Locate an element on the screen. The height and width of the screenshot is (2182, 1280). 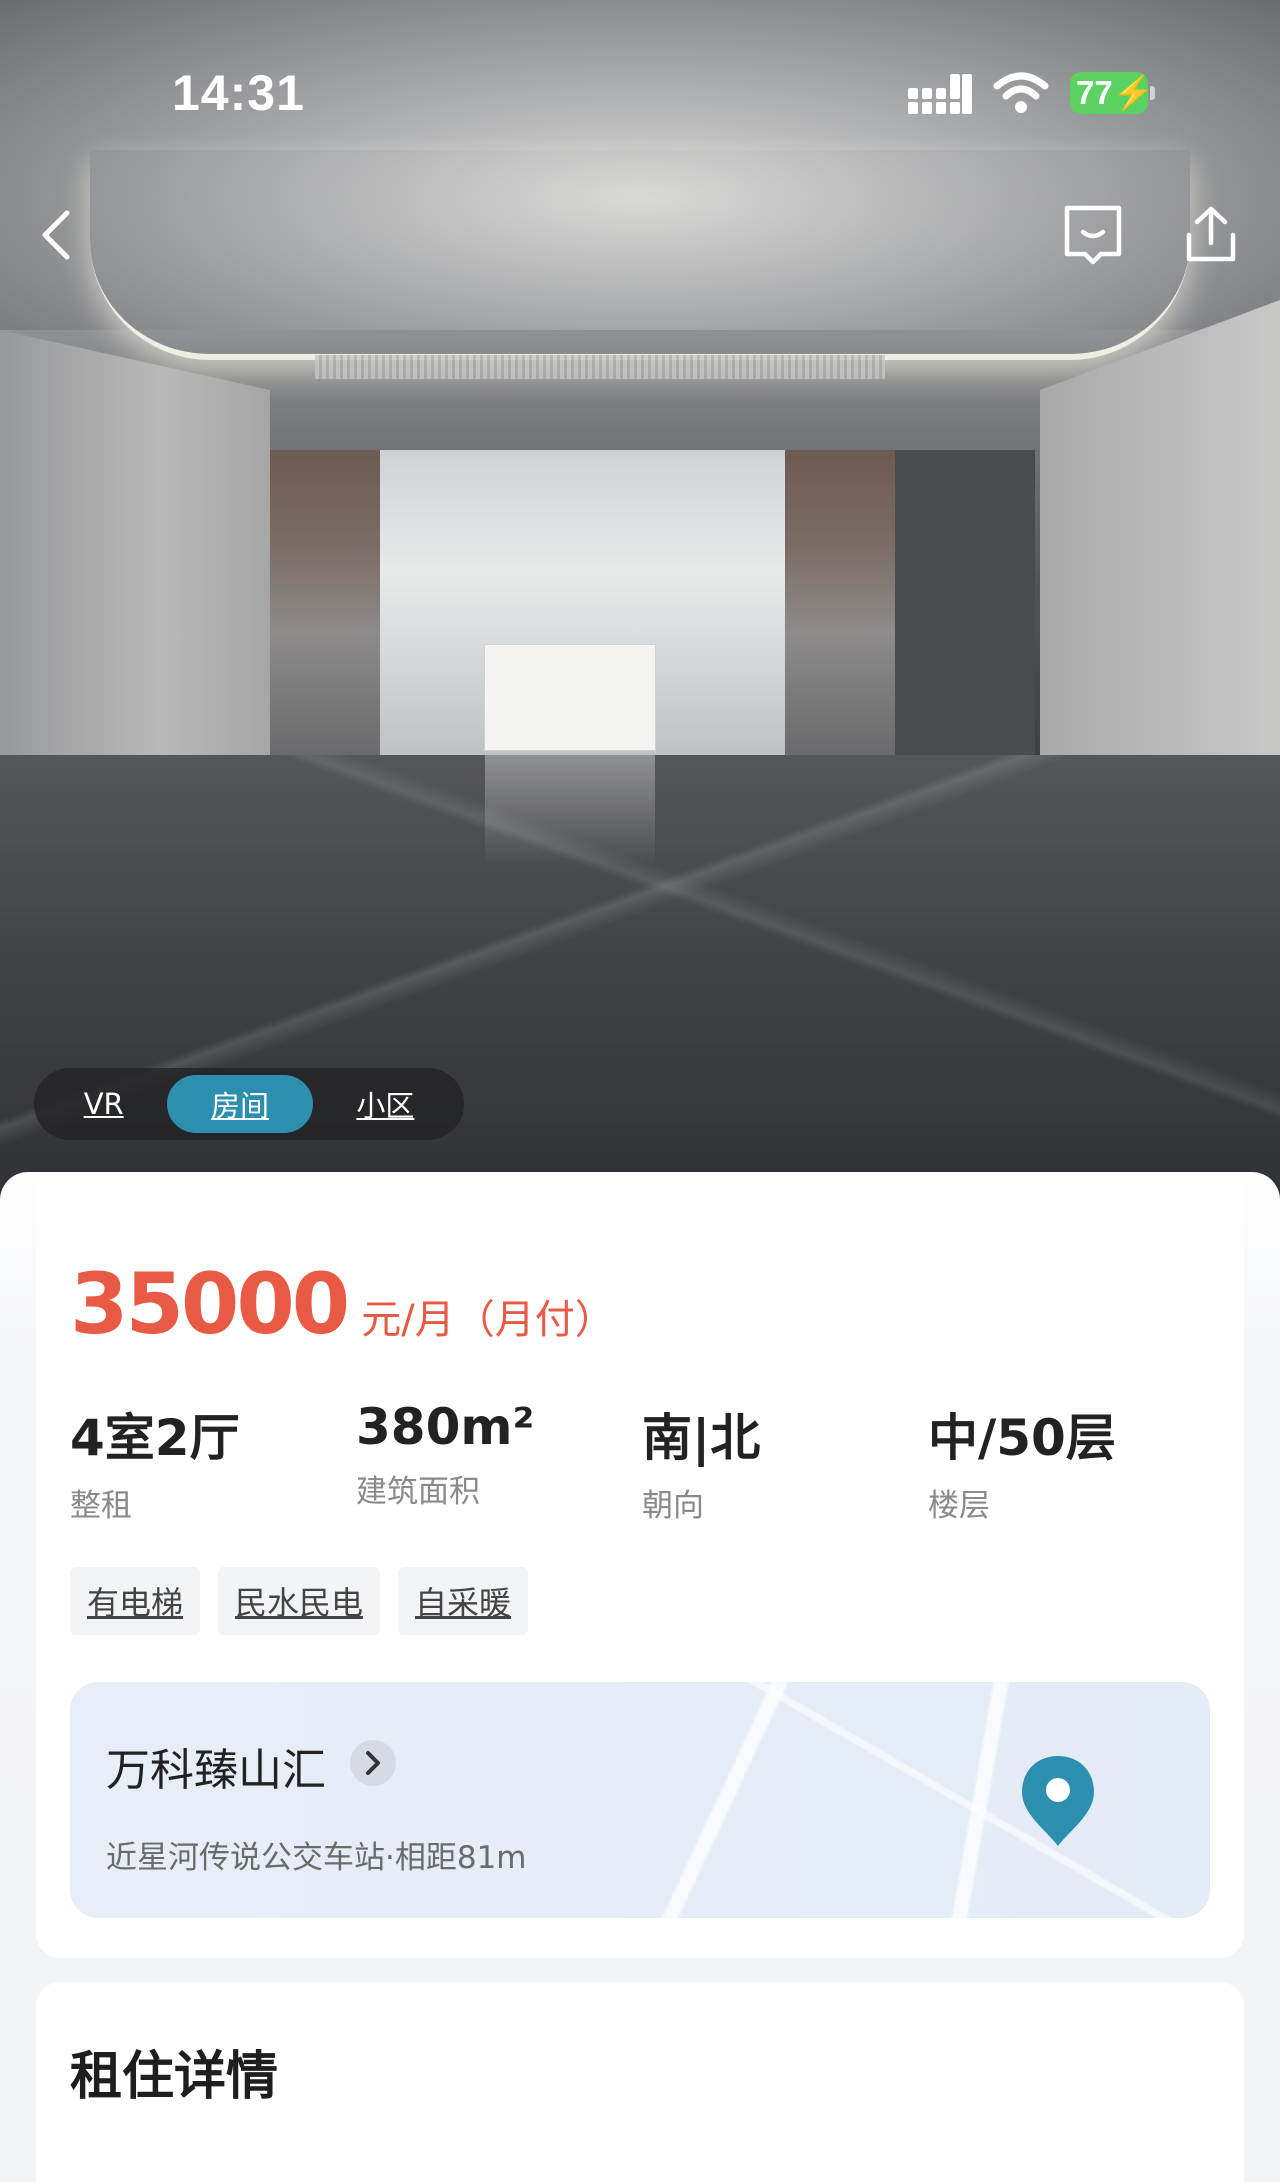
photo-ceiling-light is located at coordinates (640, 255).